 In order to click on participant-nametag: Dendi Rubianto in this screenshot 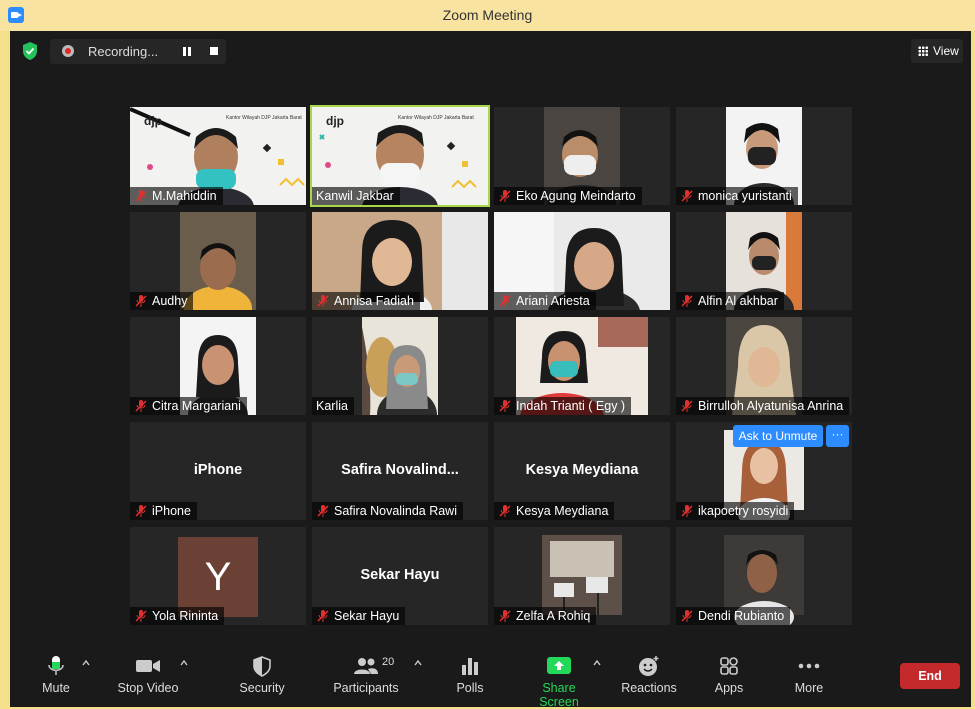, I will do `click(733, 616)`.